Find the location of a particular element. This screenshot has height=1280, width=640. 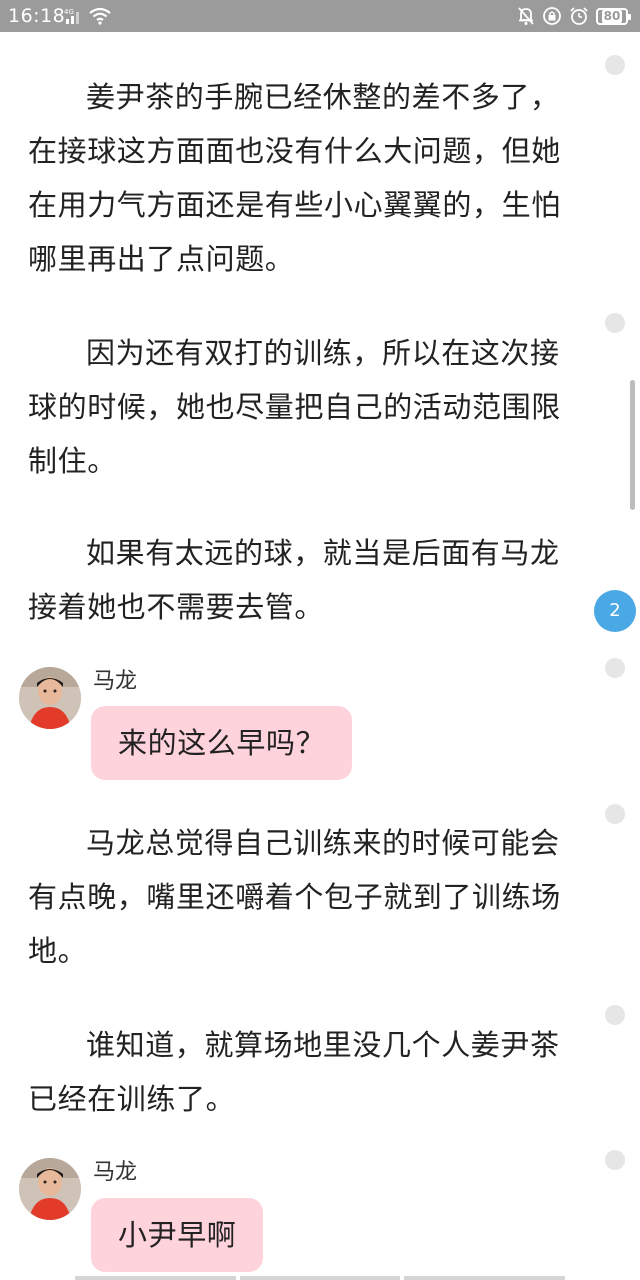

story-paragraph: 因为还有双打的训练，所以在这次接球的时候，她也尽量把自己的活动范围限制住。 is located at coordinates (298, 407).